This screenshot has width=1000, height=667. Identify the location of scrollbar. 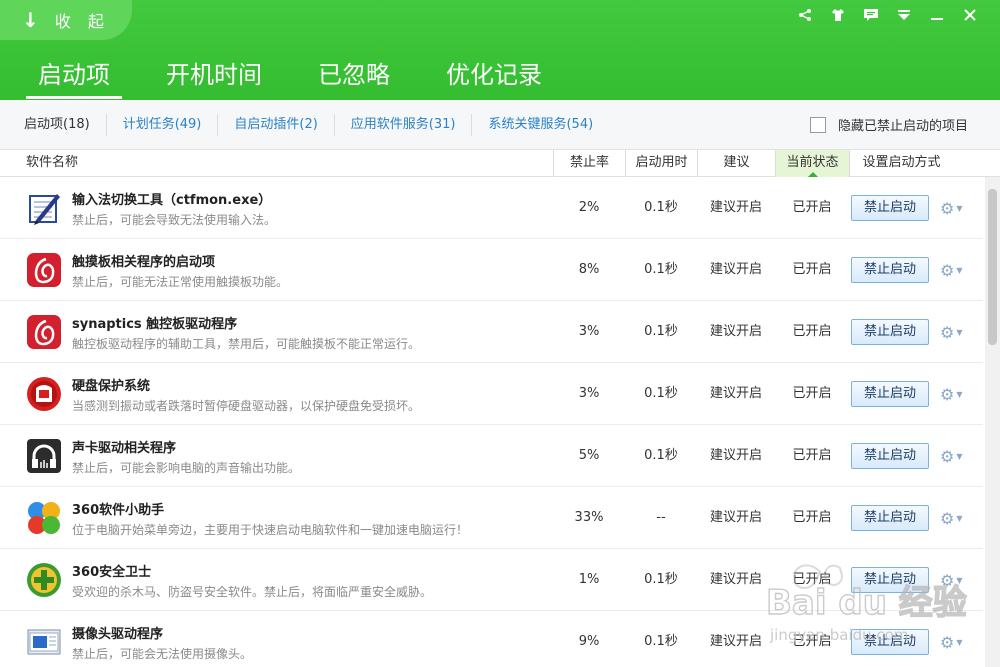
(992, 422).